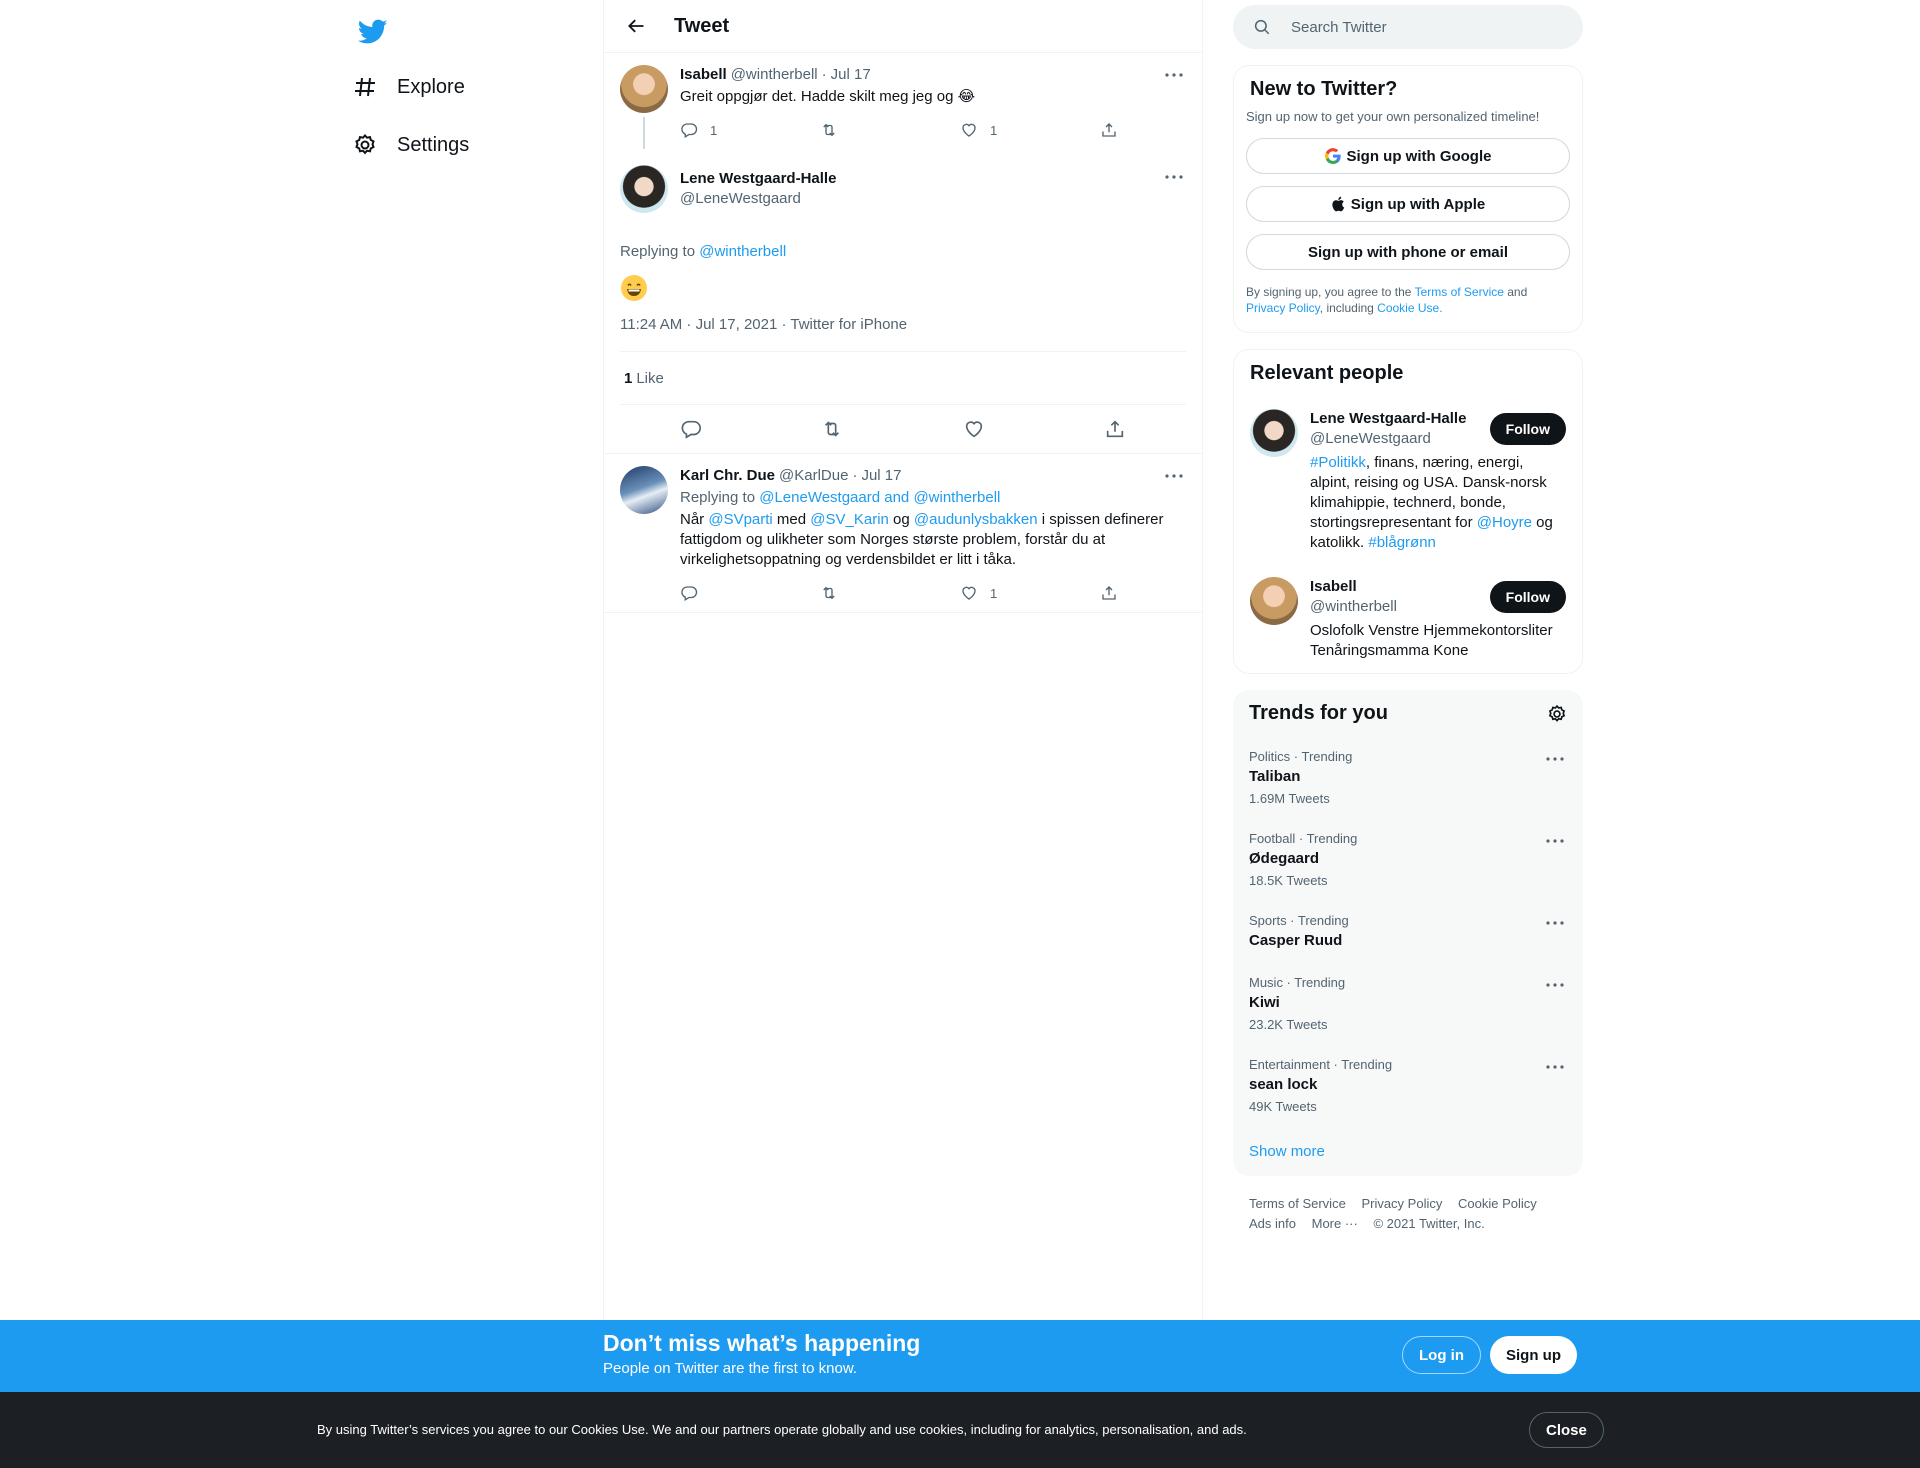 The width and height of the screenshot is (1920, 1468). I want to click on grinning-emoji-icon, so click(634, 288).